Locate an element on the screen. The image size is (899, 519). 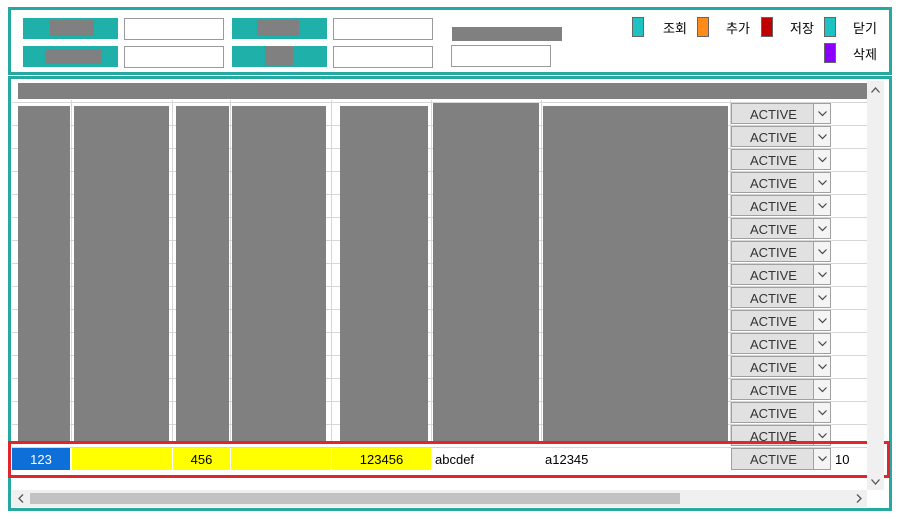
save-button-label: 저장 is located at coordinates (802, 28).